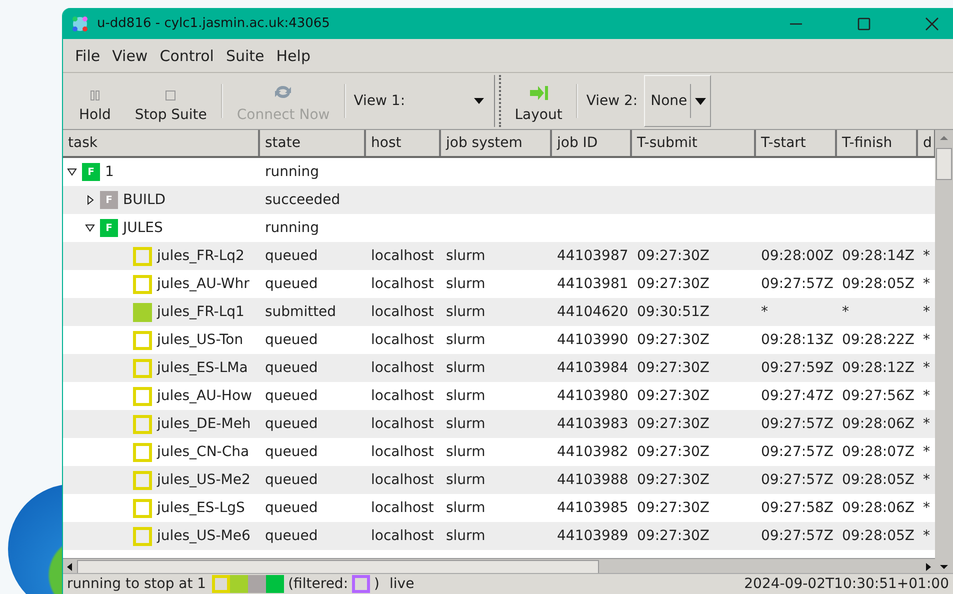  Describe the element at coordinates (419, 101) in the screenshot. I see `view-1-dropdown: View 1:` at that location.